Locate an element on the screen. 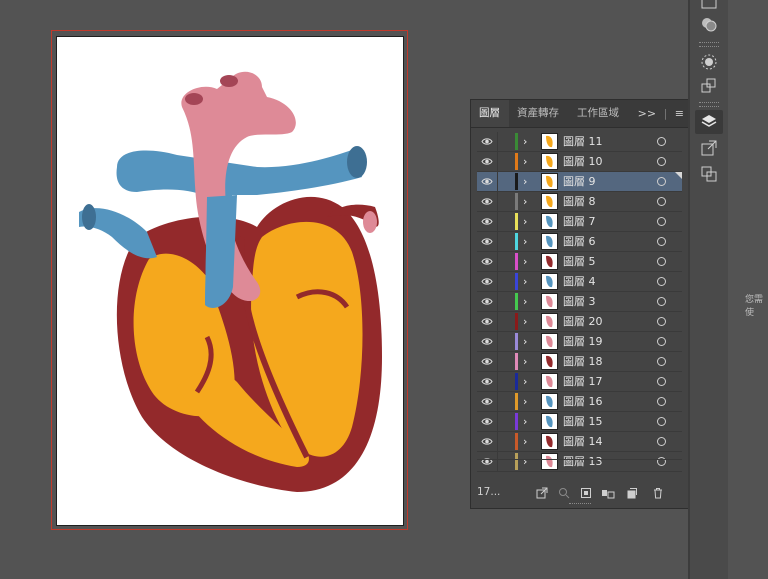 Image resolution: width=768 pixels, height=579 pixels. new-sublayer-icon is located at coordinates (608, 493).